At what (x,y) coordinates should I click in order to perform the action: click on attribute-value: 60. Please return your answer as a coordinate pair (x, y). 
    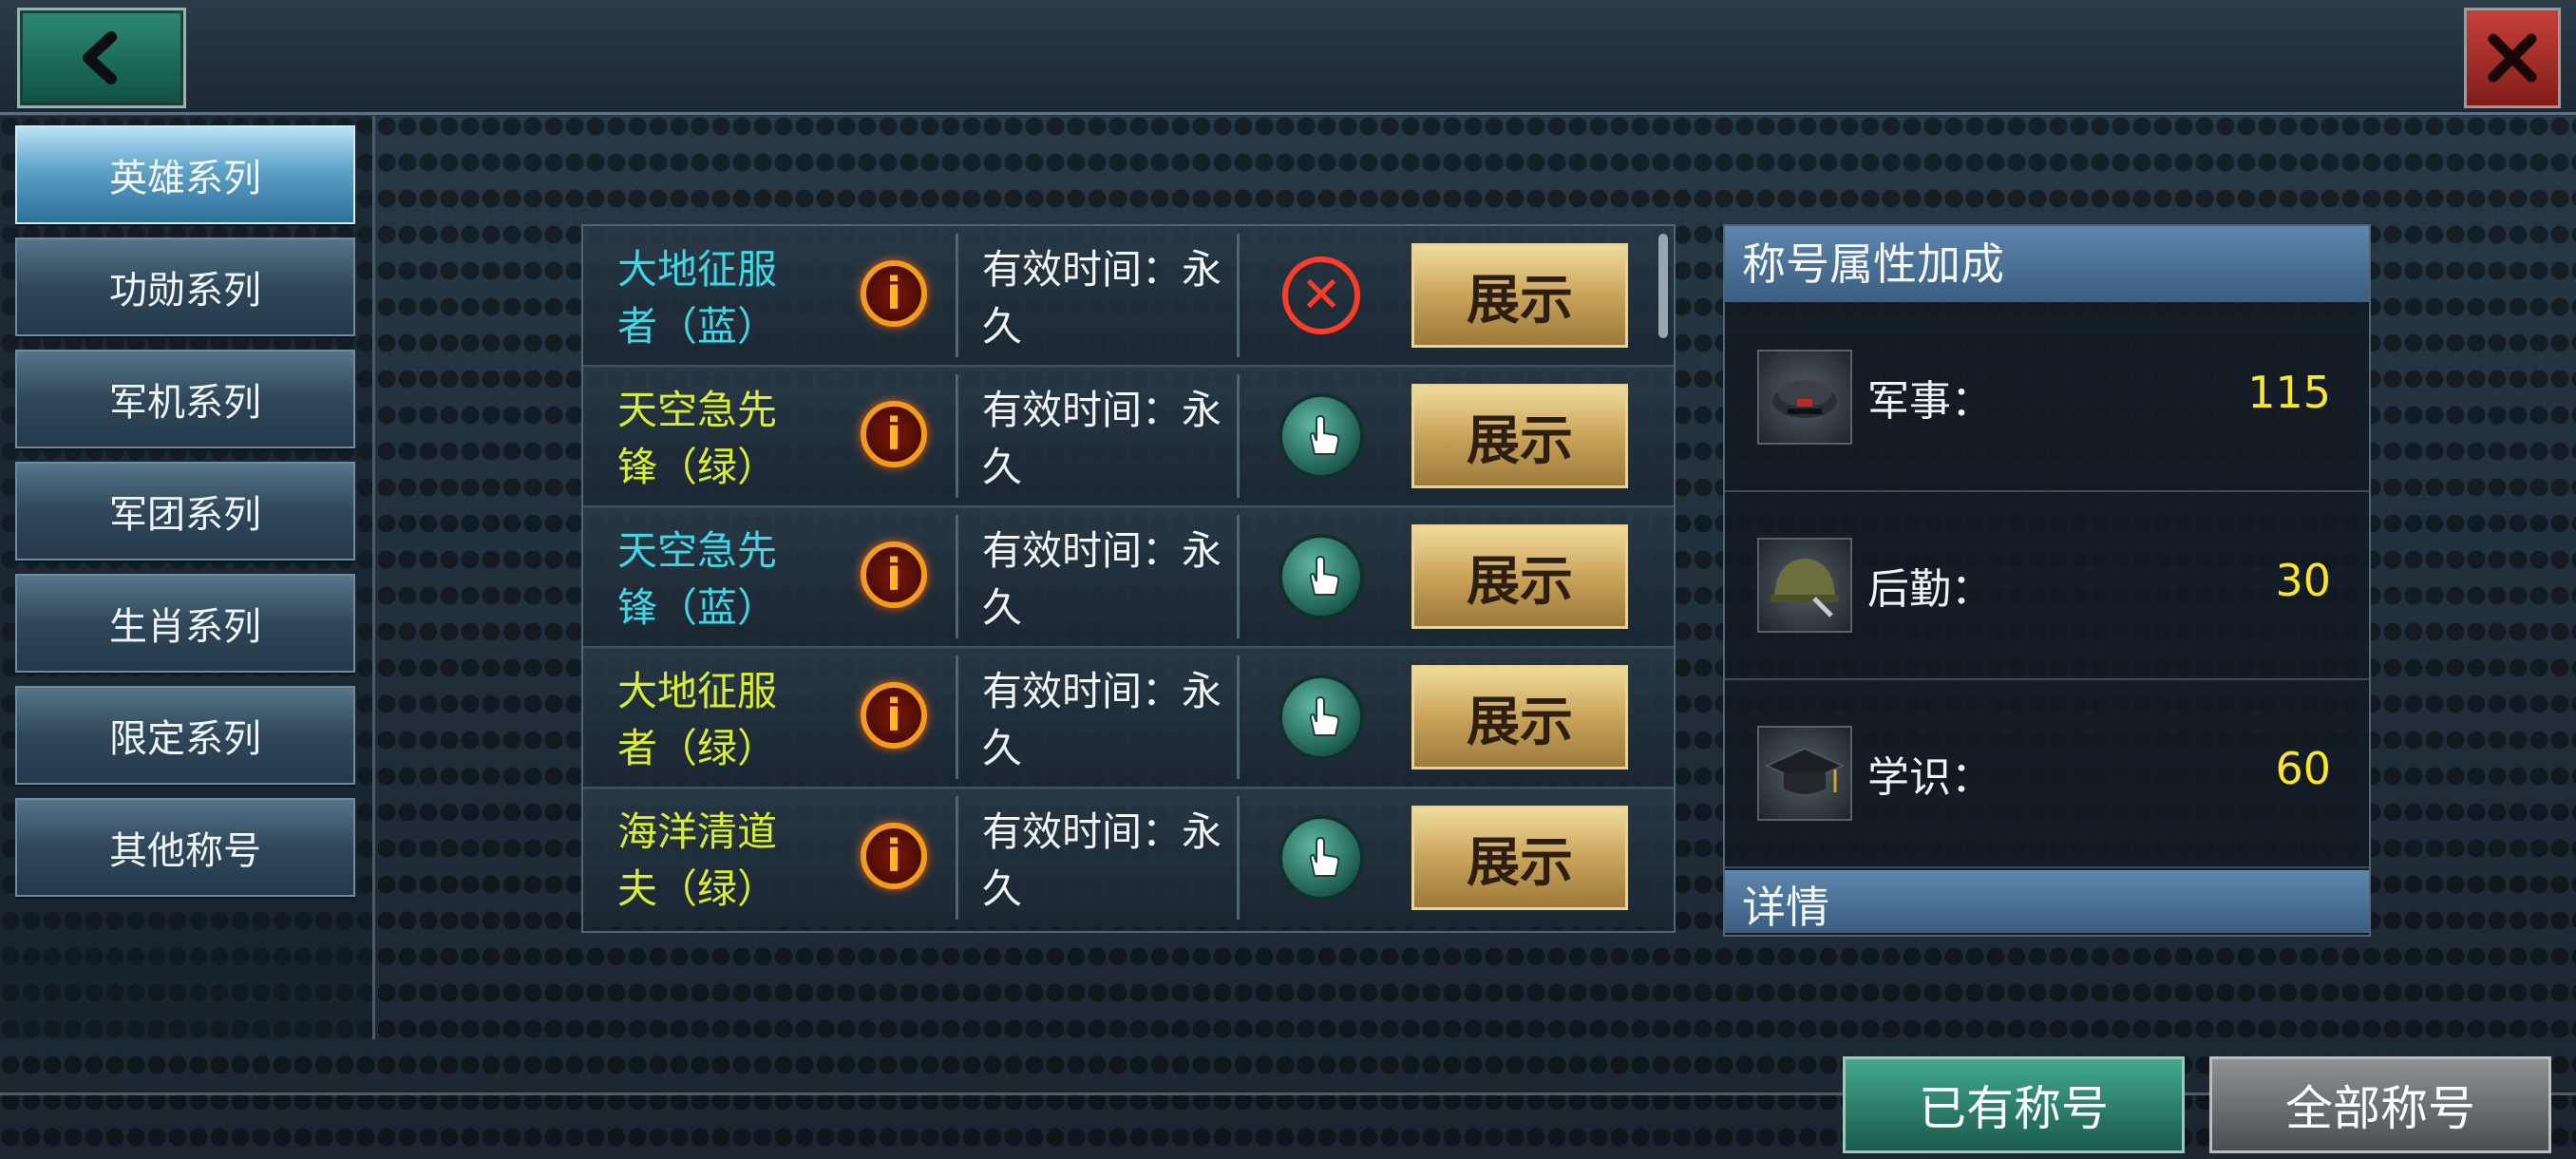
    Looking at the image, I should click on (2303, 768).